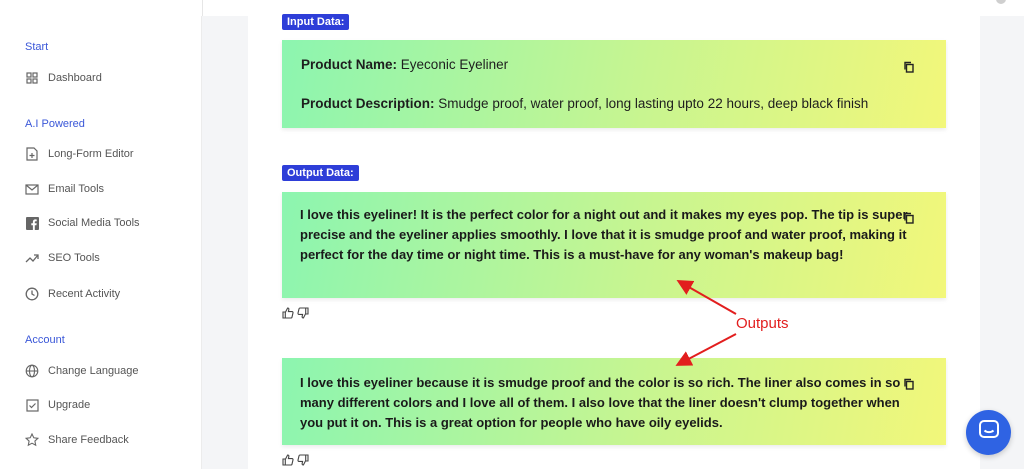  I want to click on chat-widget-button, so click(988, 432).